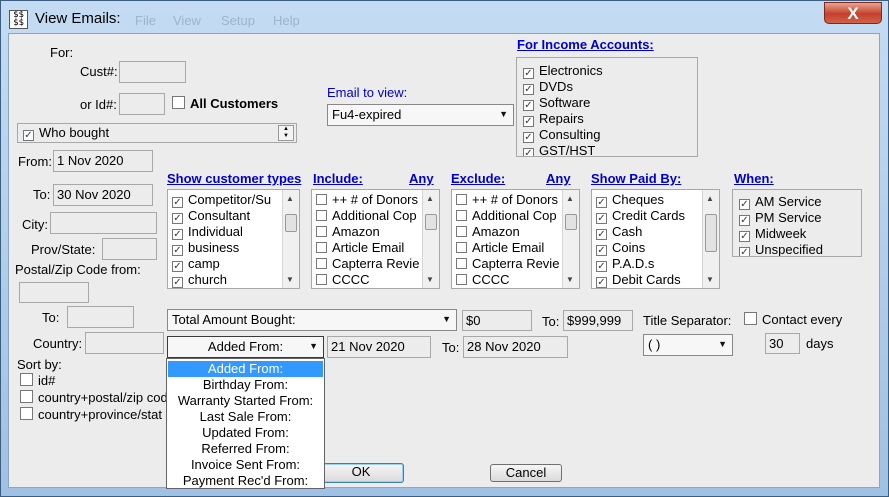 This screenshot has width=889, height=497. I want to click on dropdown-option-referred: Referred From:, so click(245, 449).